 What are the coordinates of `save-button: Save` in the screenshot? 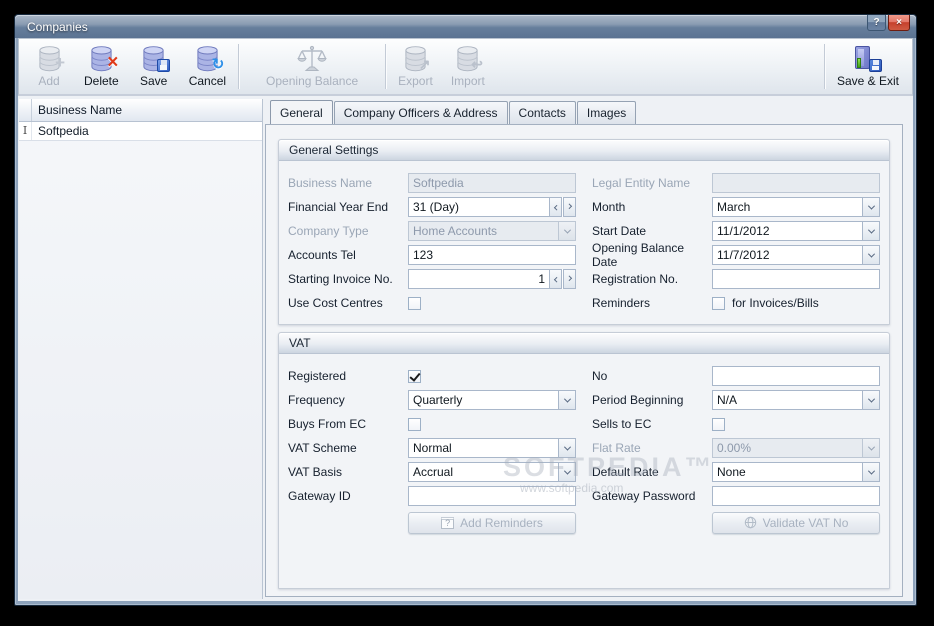 It's located at (154, 66).